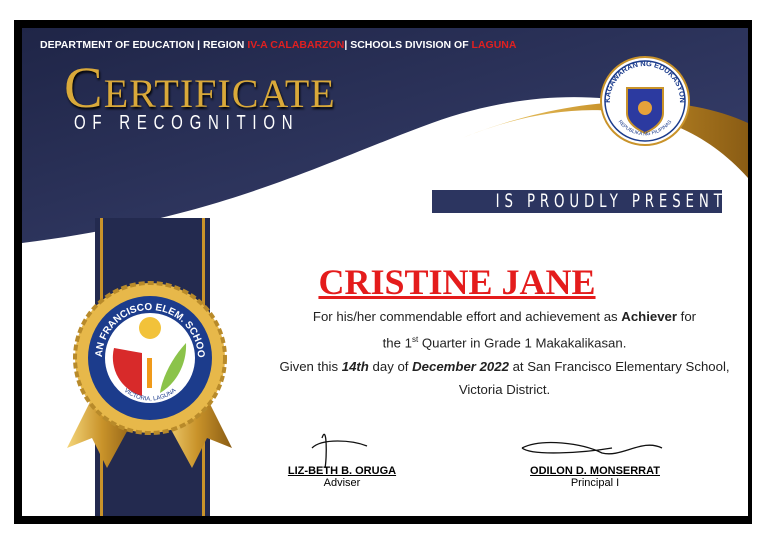 This screenshot has width=768, height=543. Describe the element at coordinates (342, 471) in the screenshot. I see `adviser-name: LIZ-BETH B. ORUGA` at that location.